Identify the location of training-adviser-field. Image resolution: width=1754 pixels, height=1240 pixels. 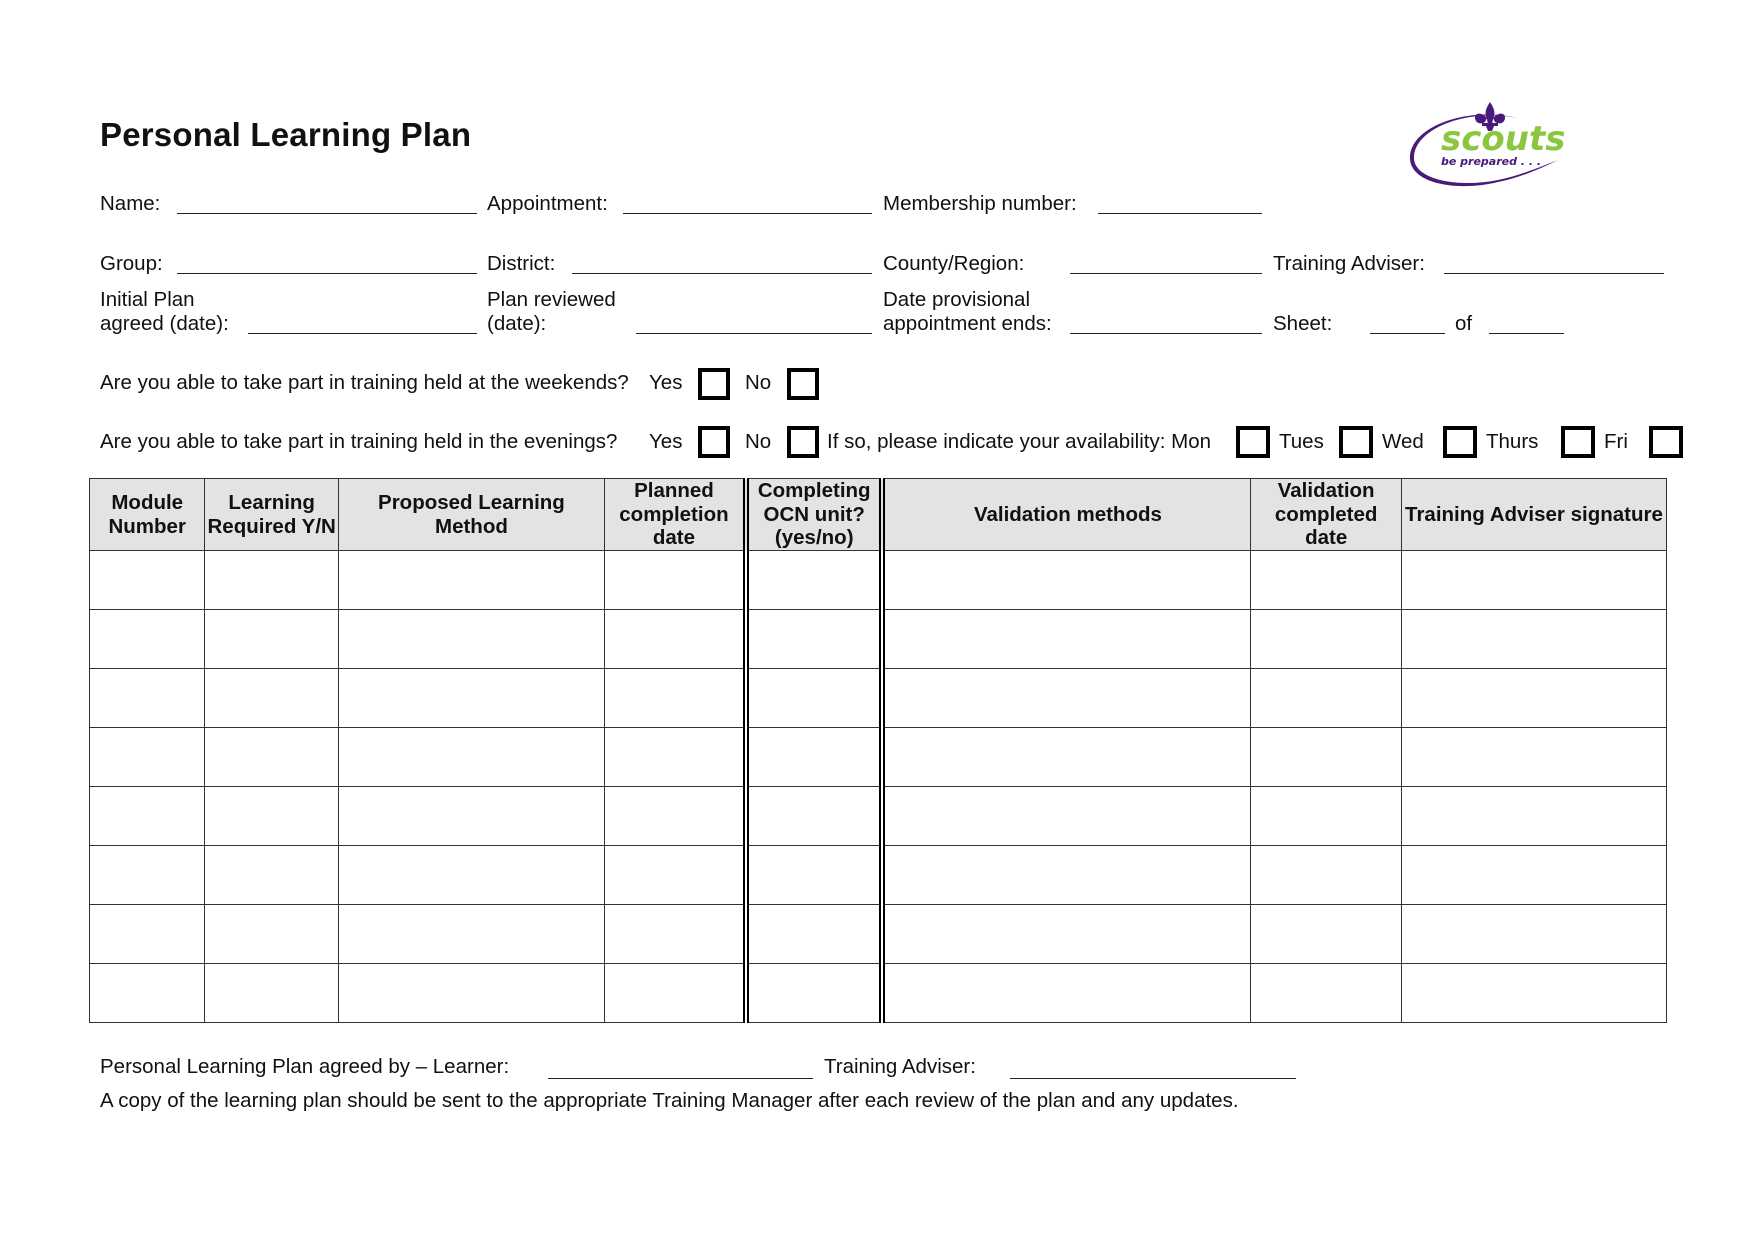
(1554, 273).